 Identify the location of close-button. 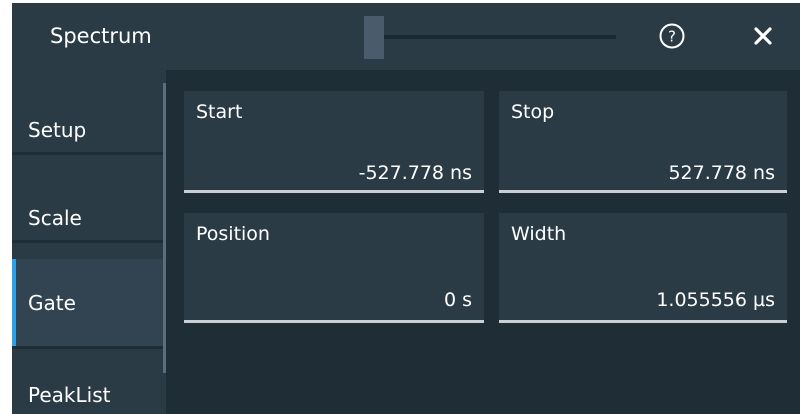
(763, 36).